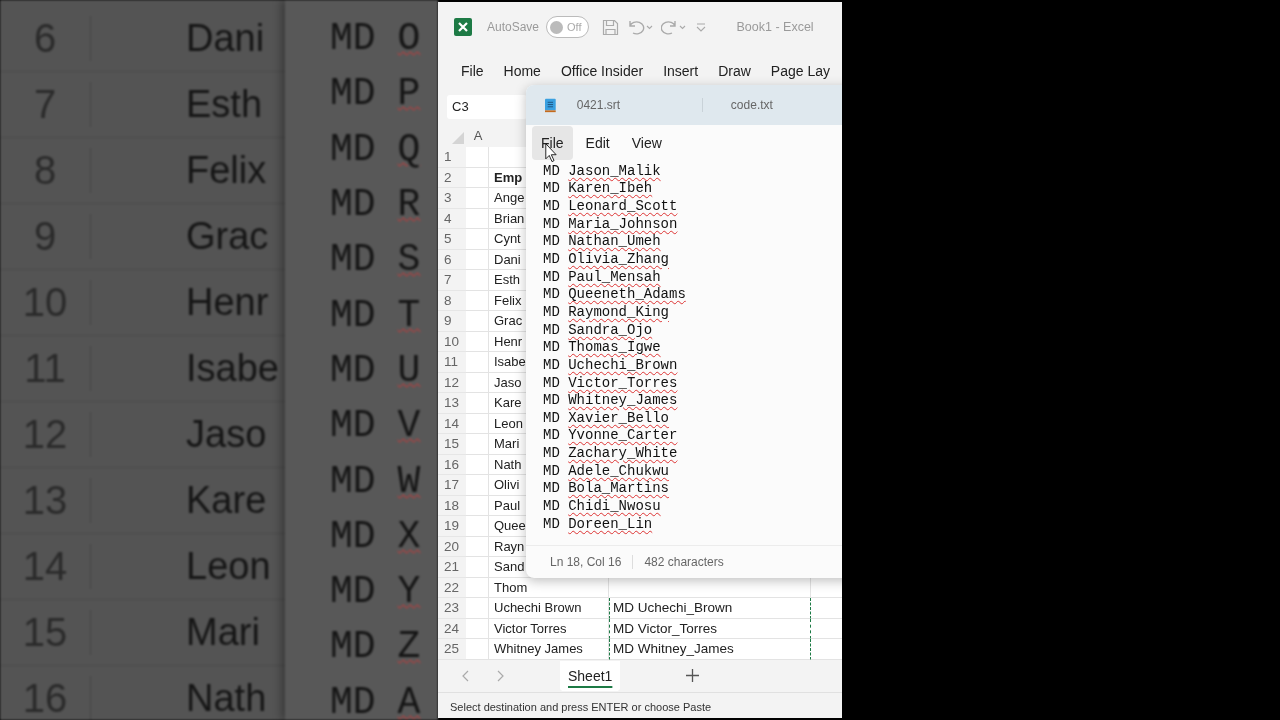 The width and height of the screenshot is (1280, 720). Describe the element at coordinates (500, 675) in the screenshot. I see `chevron-right-icon` at that location.